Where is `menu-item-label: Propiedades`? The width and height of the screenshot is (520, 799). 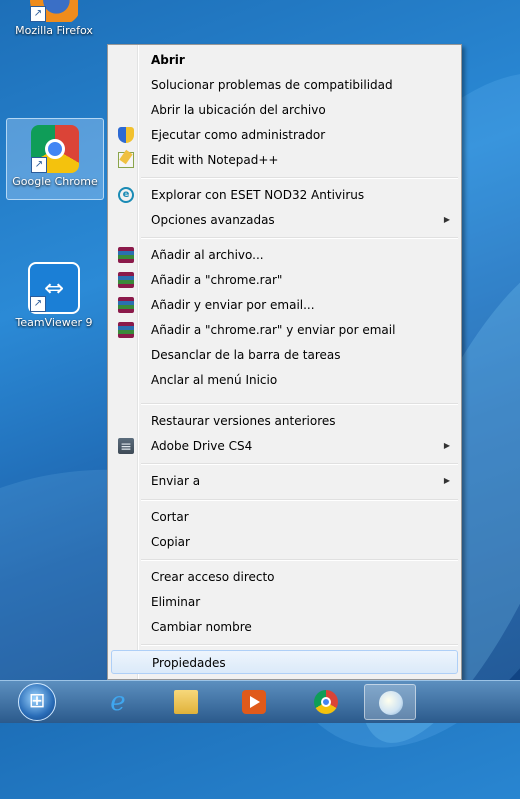
menu-item-label: Propiedades is located at coordinates (189, 663).